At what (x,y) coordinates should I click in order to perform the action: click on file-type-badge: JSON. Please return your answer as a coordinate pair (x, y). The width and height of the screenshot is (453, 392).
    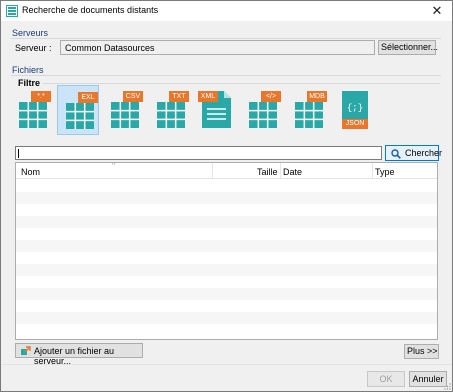
    Looking at the image, I should click on (355, 123).